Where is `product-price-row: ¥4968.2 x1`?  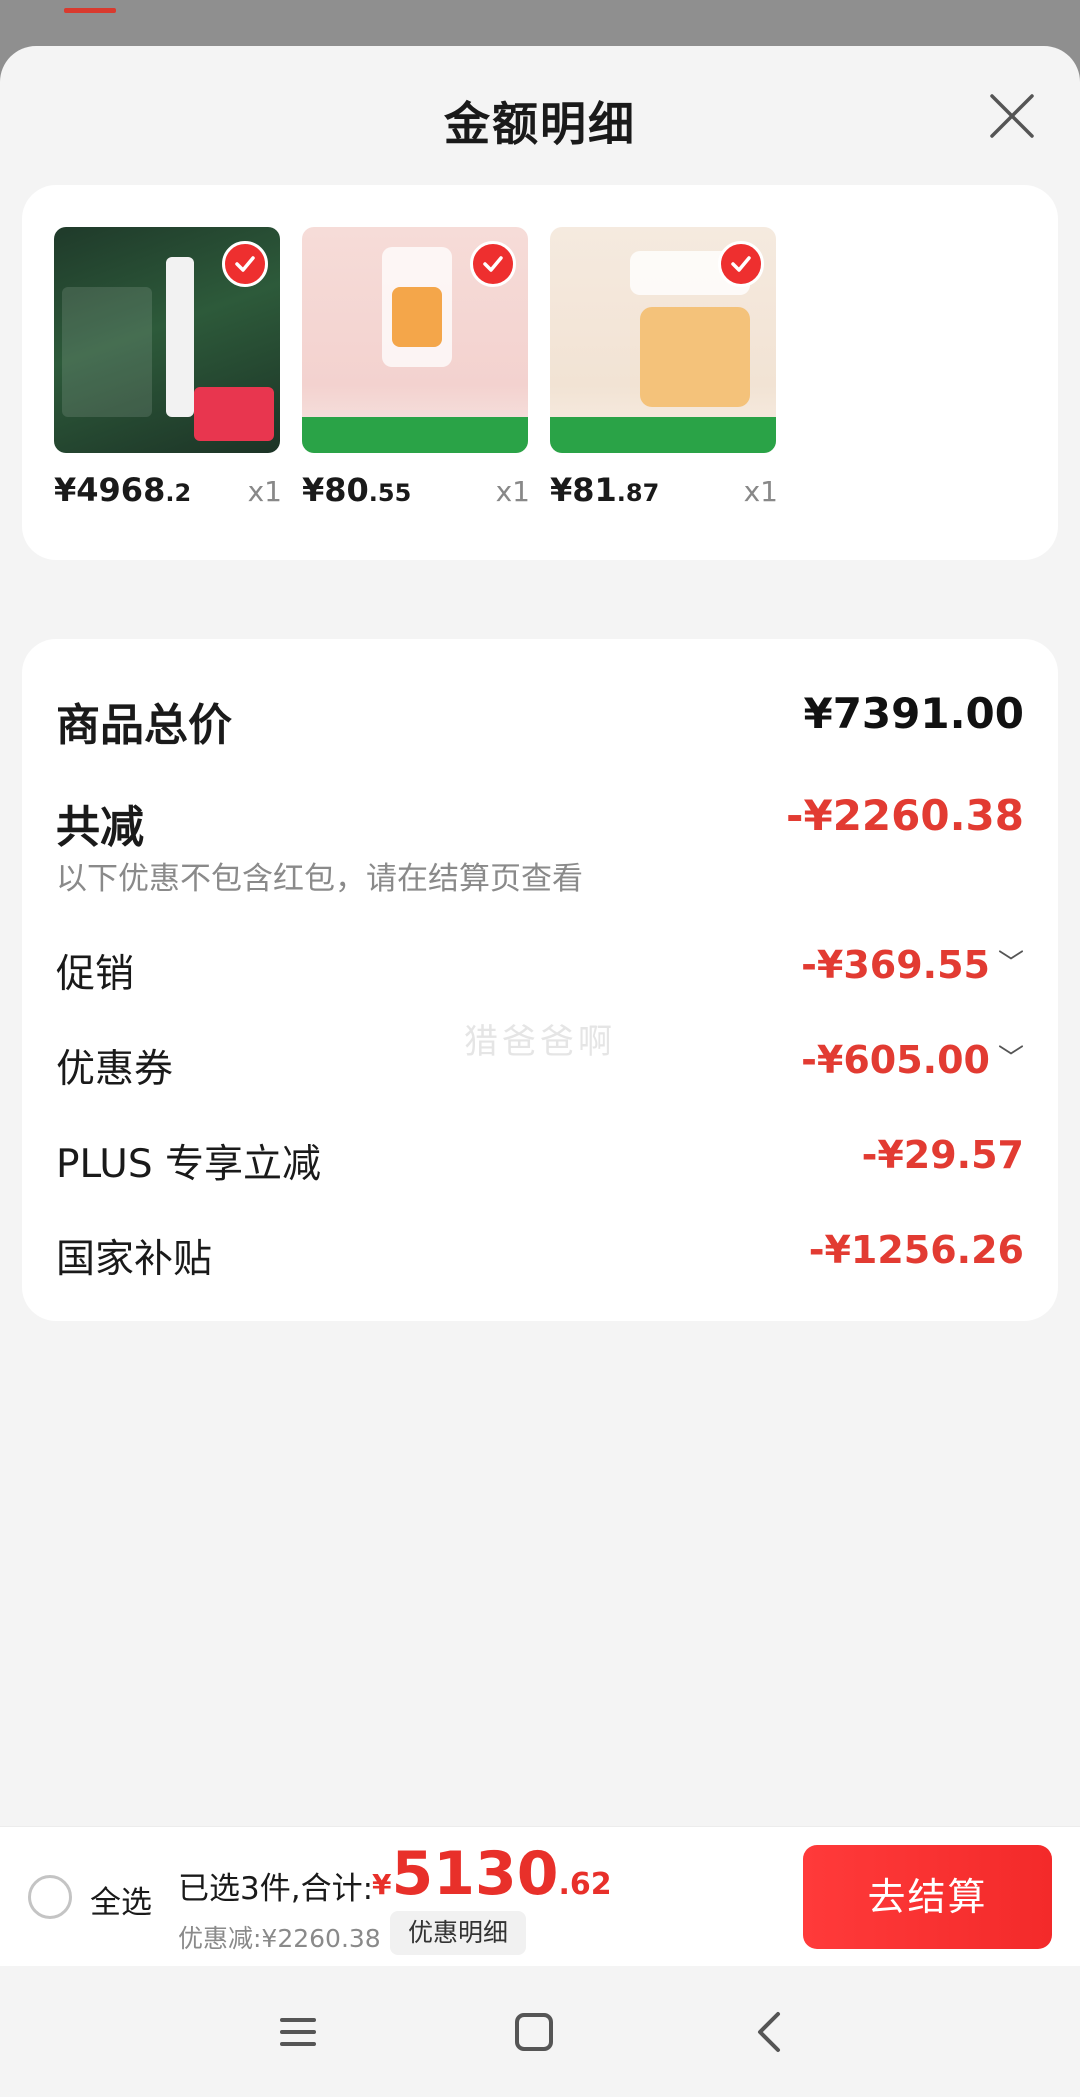 product-price-row: ¥4968.2 x1 is located at coordinates (168, 492).